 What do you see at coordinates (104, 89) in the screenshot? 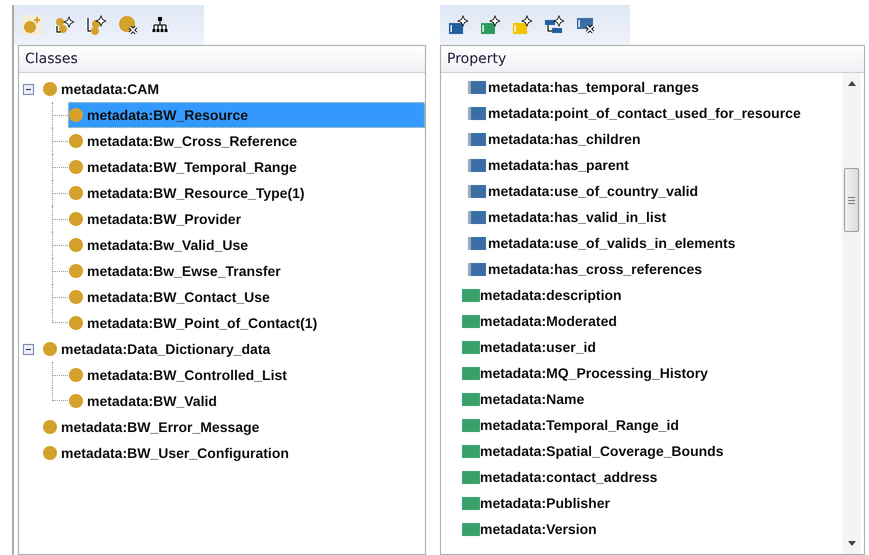
I see `class-item: metadata:CAM` at bounding box center [104, 89].